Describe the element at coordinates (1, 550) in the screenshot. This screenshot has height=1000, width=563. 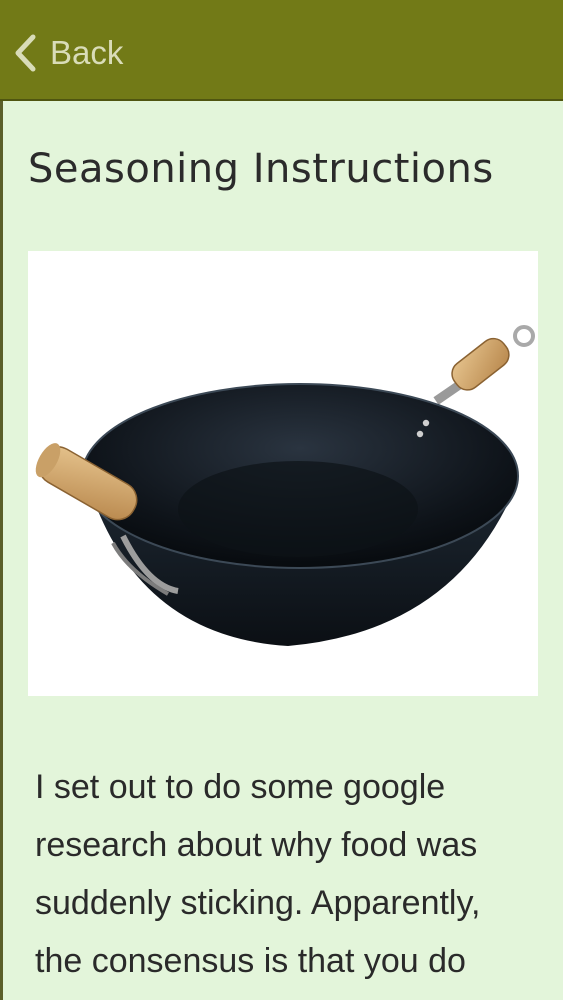
I see `left-edge-divider` at that location.